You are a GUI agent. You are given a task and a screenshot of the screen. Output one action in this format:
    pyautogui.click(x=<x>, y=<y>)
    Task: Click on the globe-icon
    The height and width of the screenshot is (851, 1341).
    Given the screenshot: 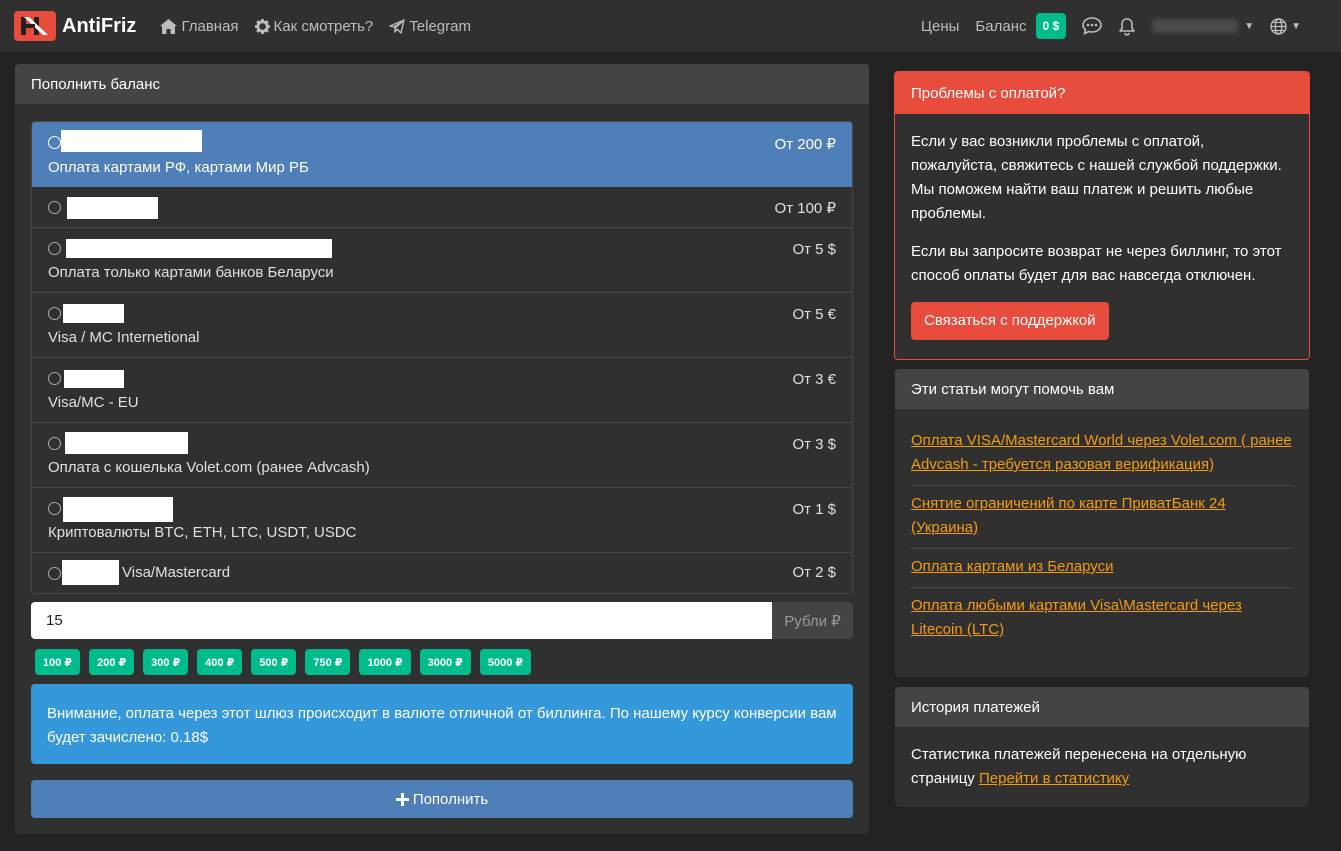 What is the action you would take?
    pyautogui.click(x=1278, y=26)
    